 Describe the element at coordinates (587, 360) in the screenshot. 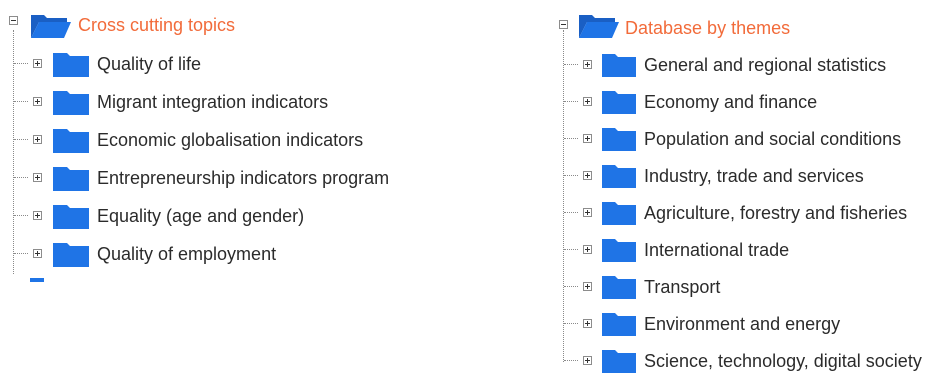

I see `expand-toggle-science-technology-digital-society` at that location.